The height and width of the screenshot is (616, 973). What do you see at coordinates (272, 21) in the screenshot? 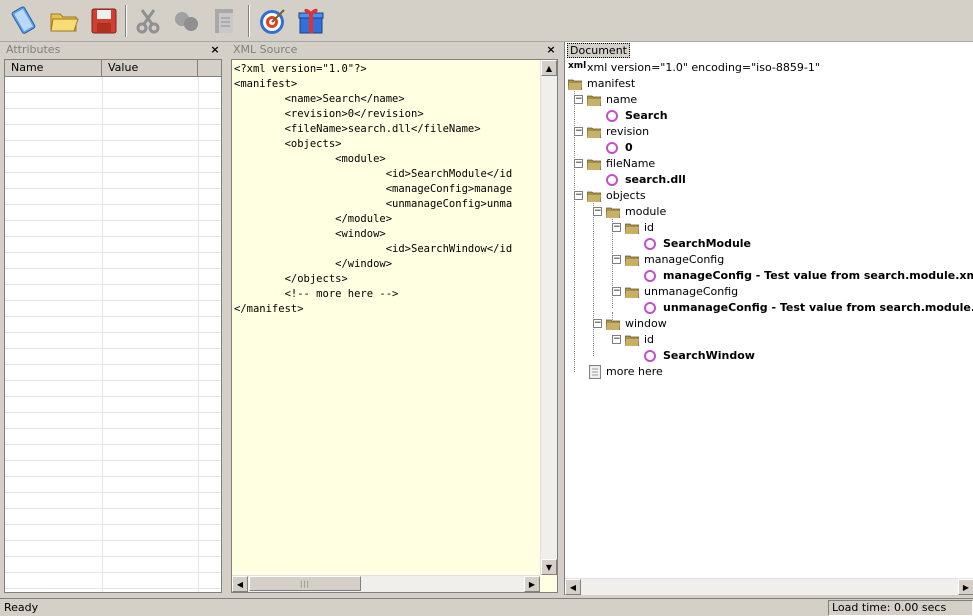
I see `target-icon` at bounding box center [272, 21].